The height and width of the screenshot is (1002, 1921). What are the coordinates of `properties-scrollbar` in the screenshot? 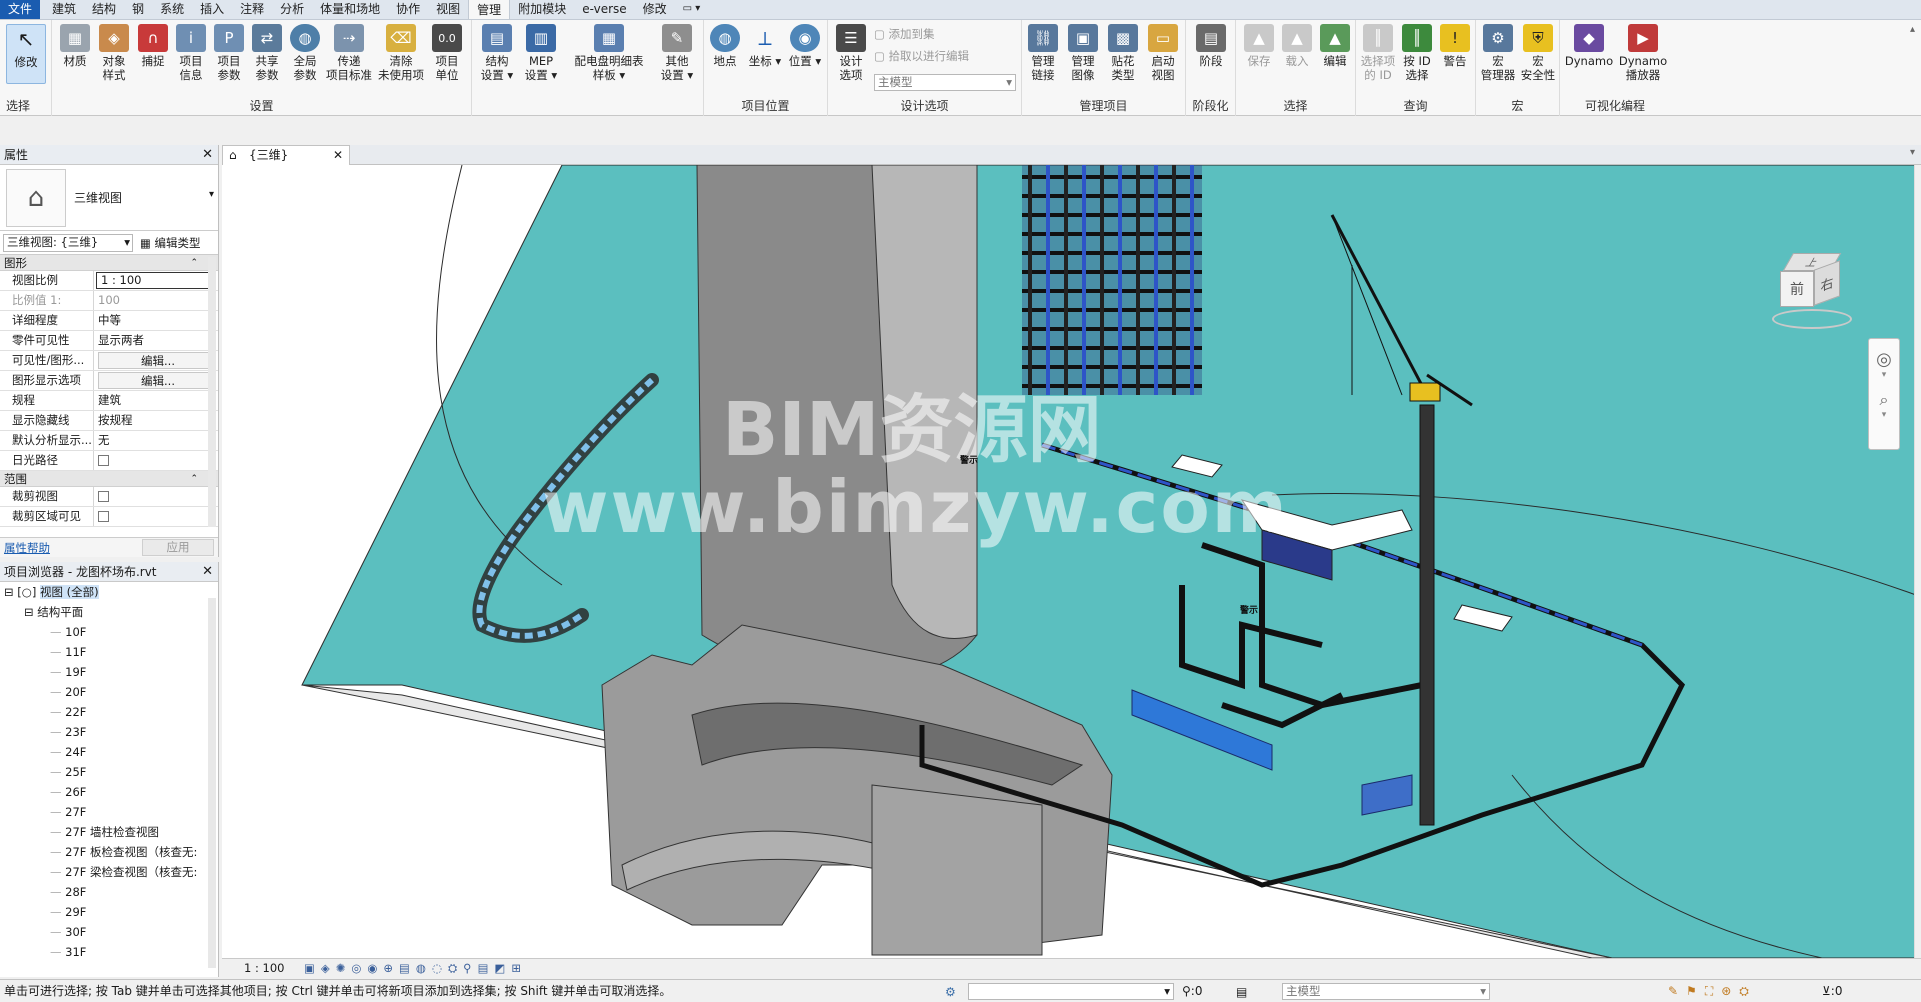 It's located at (212, 392).